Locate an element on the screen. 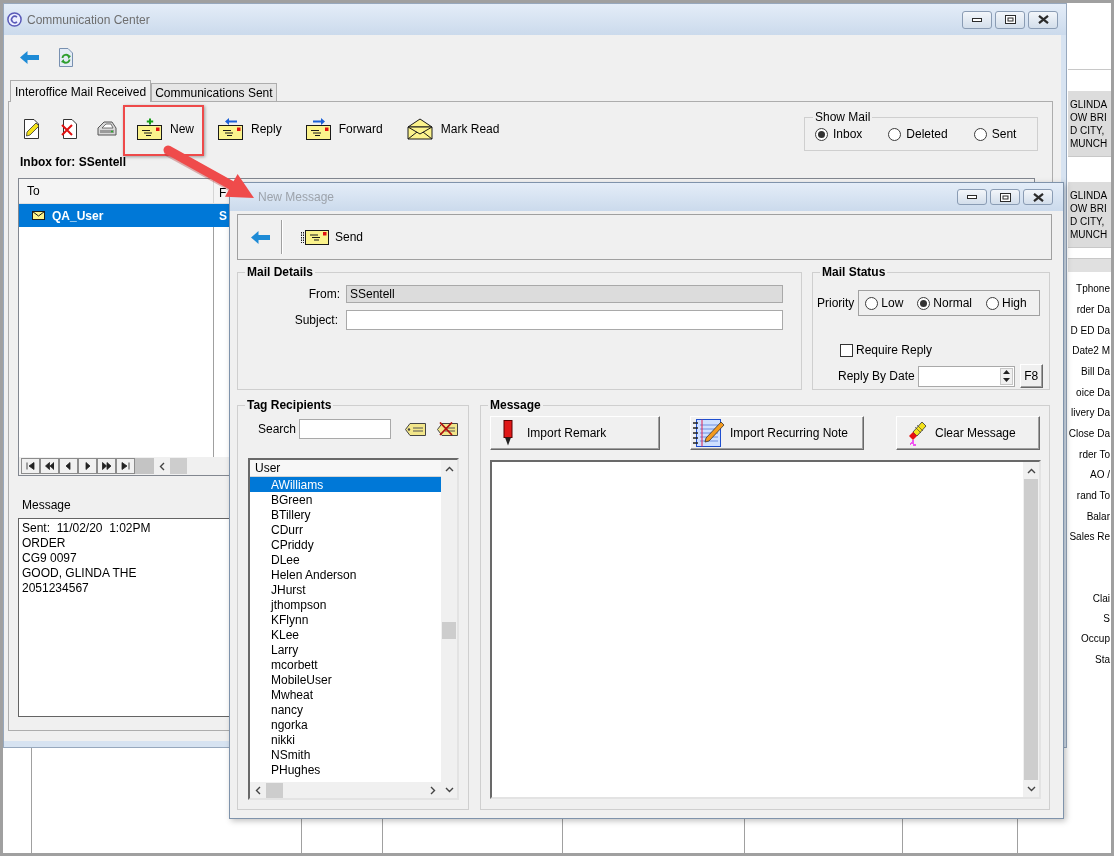  list-item: NSmith is located at coordinates (345, 754).